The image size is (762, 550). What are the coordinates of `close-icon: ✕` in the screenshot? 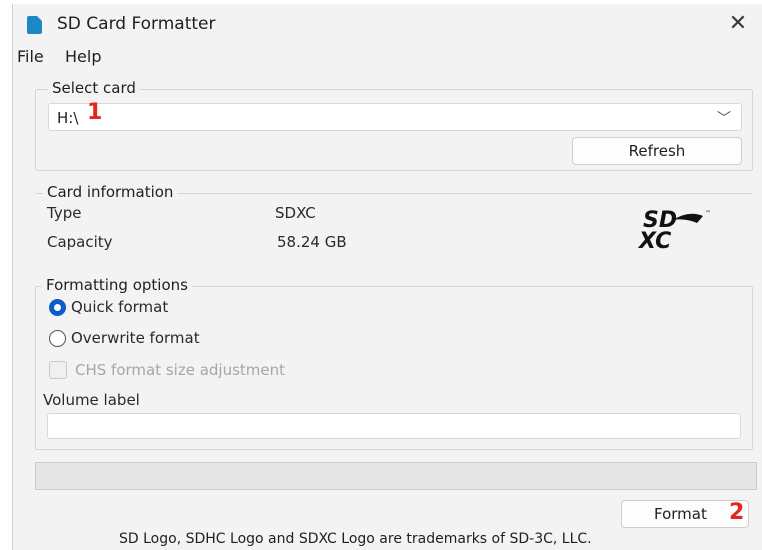 It's located at (738, 24).